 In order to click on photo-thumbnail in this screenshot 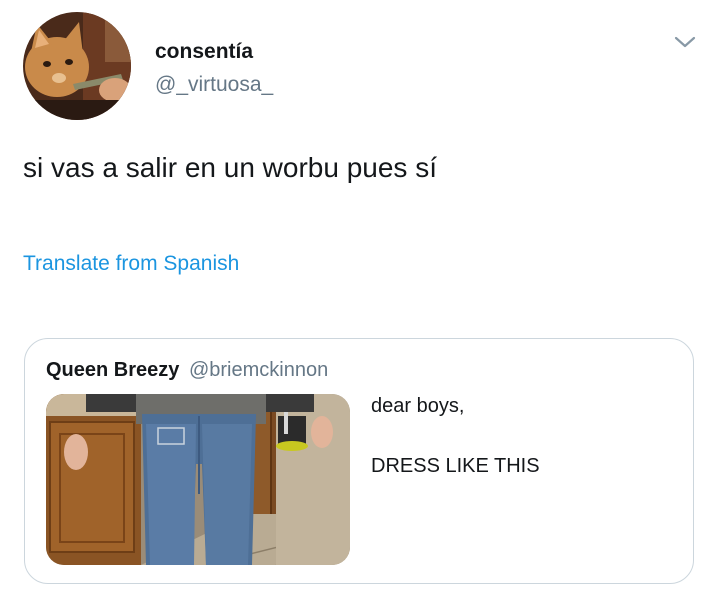, I will do `click(198, 479)`.